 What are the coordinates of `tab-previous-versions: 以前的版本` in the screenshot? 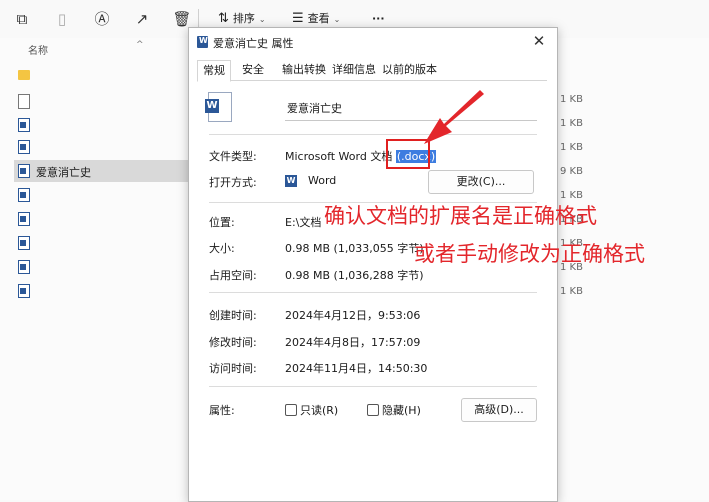 It's located at (409, 69).